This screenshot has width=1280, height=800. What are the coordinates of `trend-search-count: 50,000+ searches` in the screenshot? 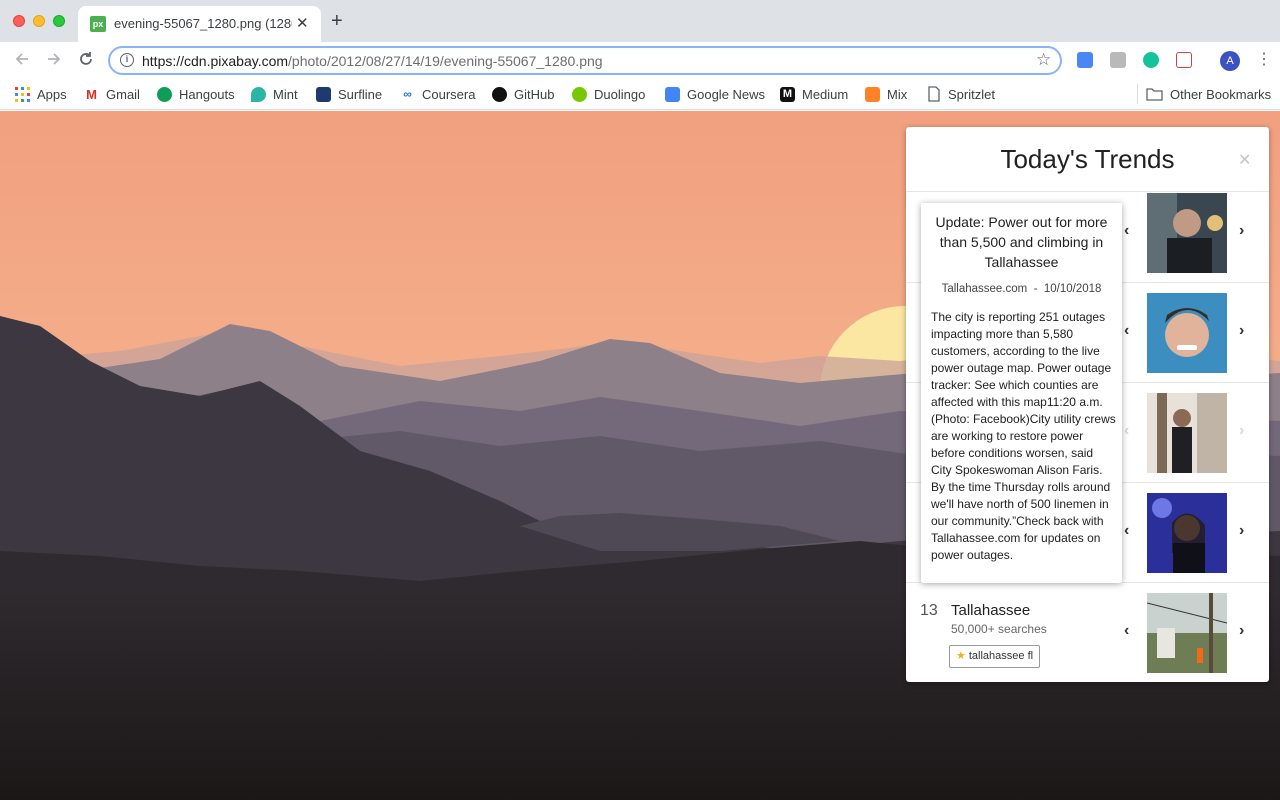 It's located at (999, 629).